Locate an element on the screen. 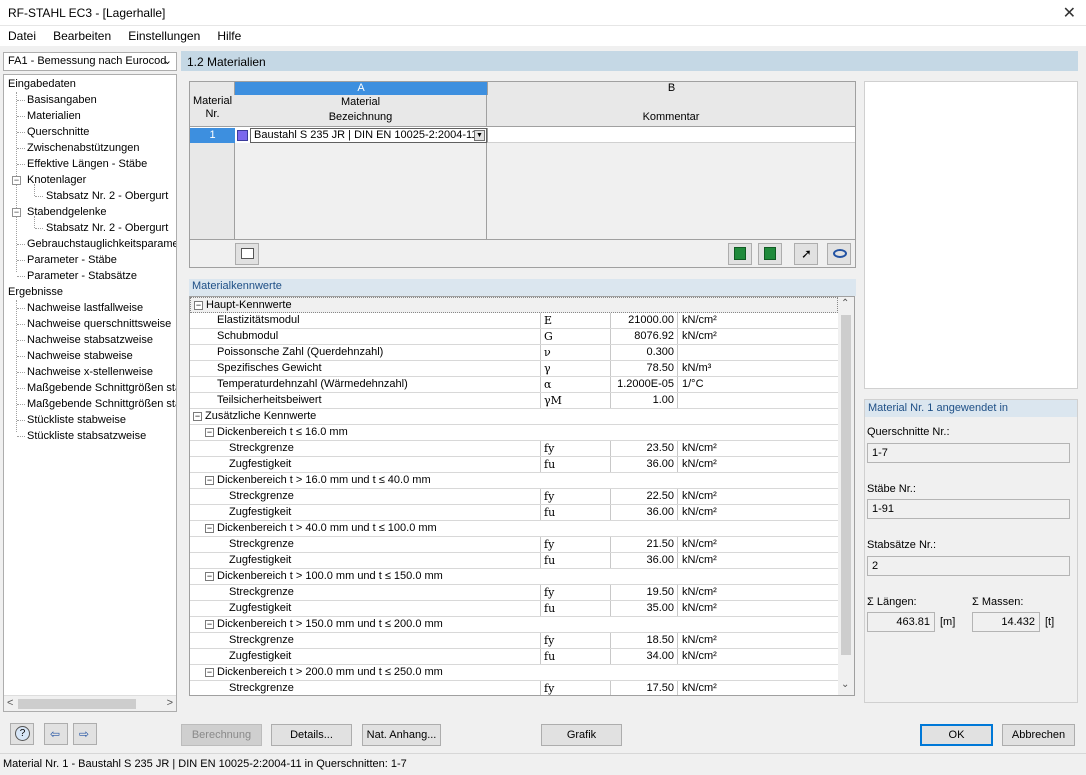  export-excel-button is located at coordinates (740, 254).